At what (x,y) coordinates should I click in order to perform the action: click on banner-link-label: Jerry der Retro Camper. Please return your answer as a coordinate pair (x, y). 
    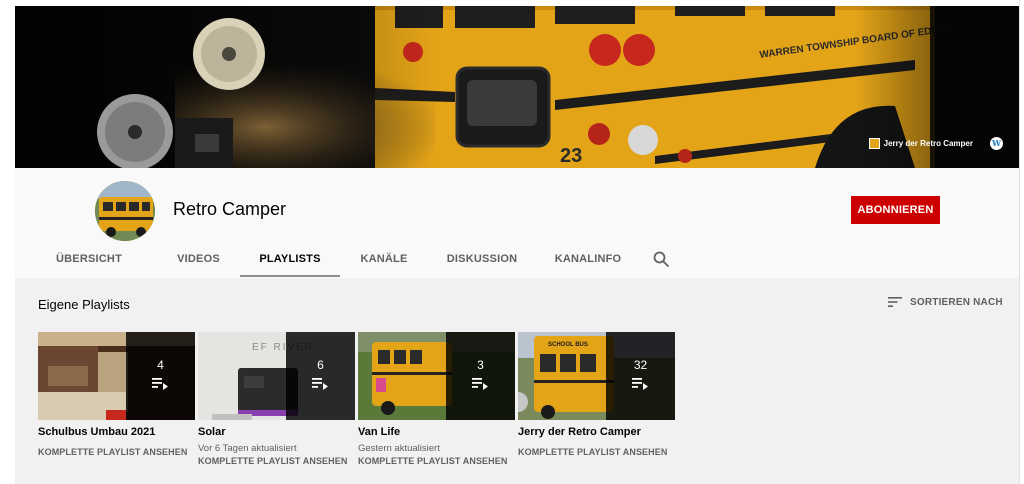
    Looking at the image, I should click on (928, 143).